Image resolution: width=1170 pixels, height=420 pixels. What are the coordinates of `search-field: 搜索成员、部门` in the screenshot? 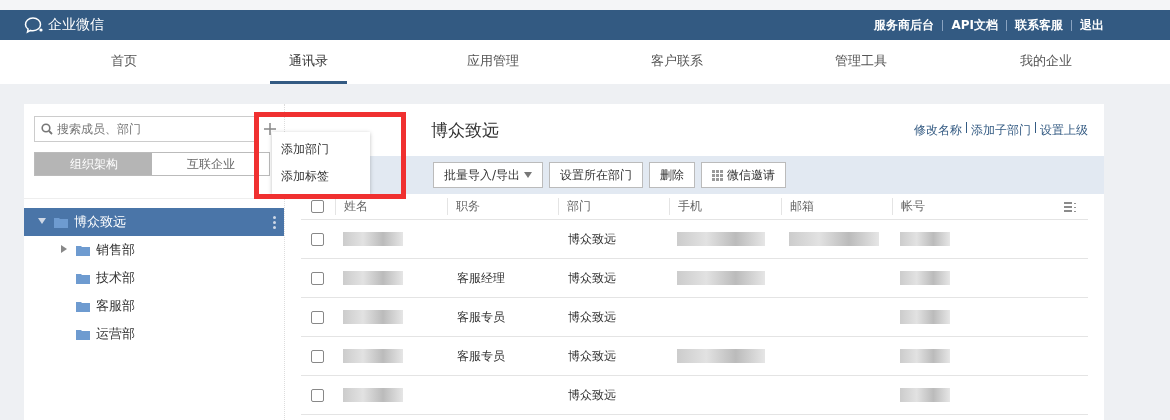 It's located at (145, 129).